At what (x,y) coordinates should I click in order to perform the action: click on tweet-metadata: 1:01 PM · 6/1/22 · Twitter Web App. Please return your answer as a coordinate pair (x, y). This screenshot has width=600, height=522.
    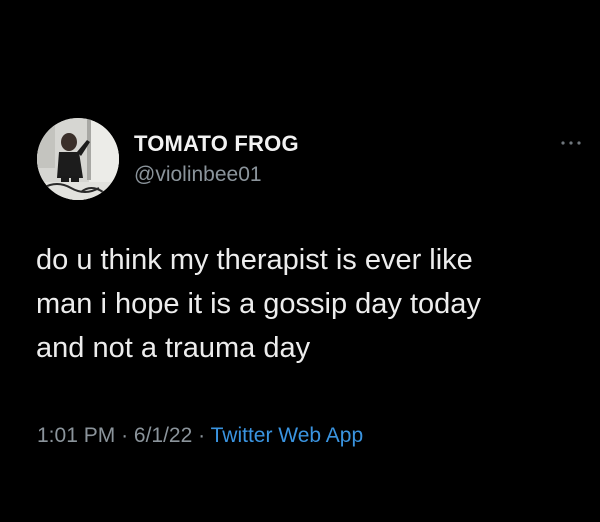
    Looking at the image, I should click on (200, 436).